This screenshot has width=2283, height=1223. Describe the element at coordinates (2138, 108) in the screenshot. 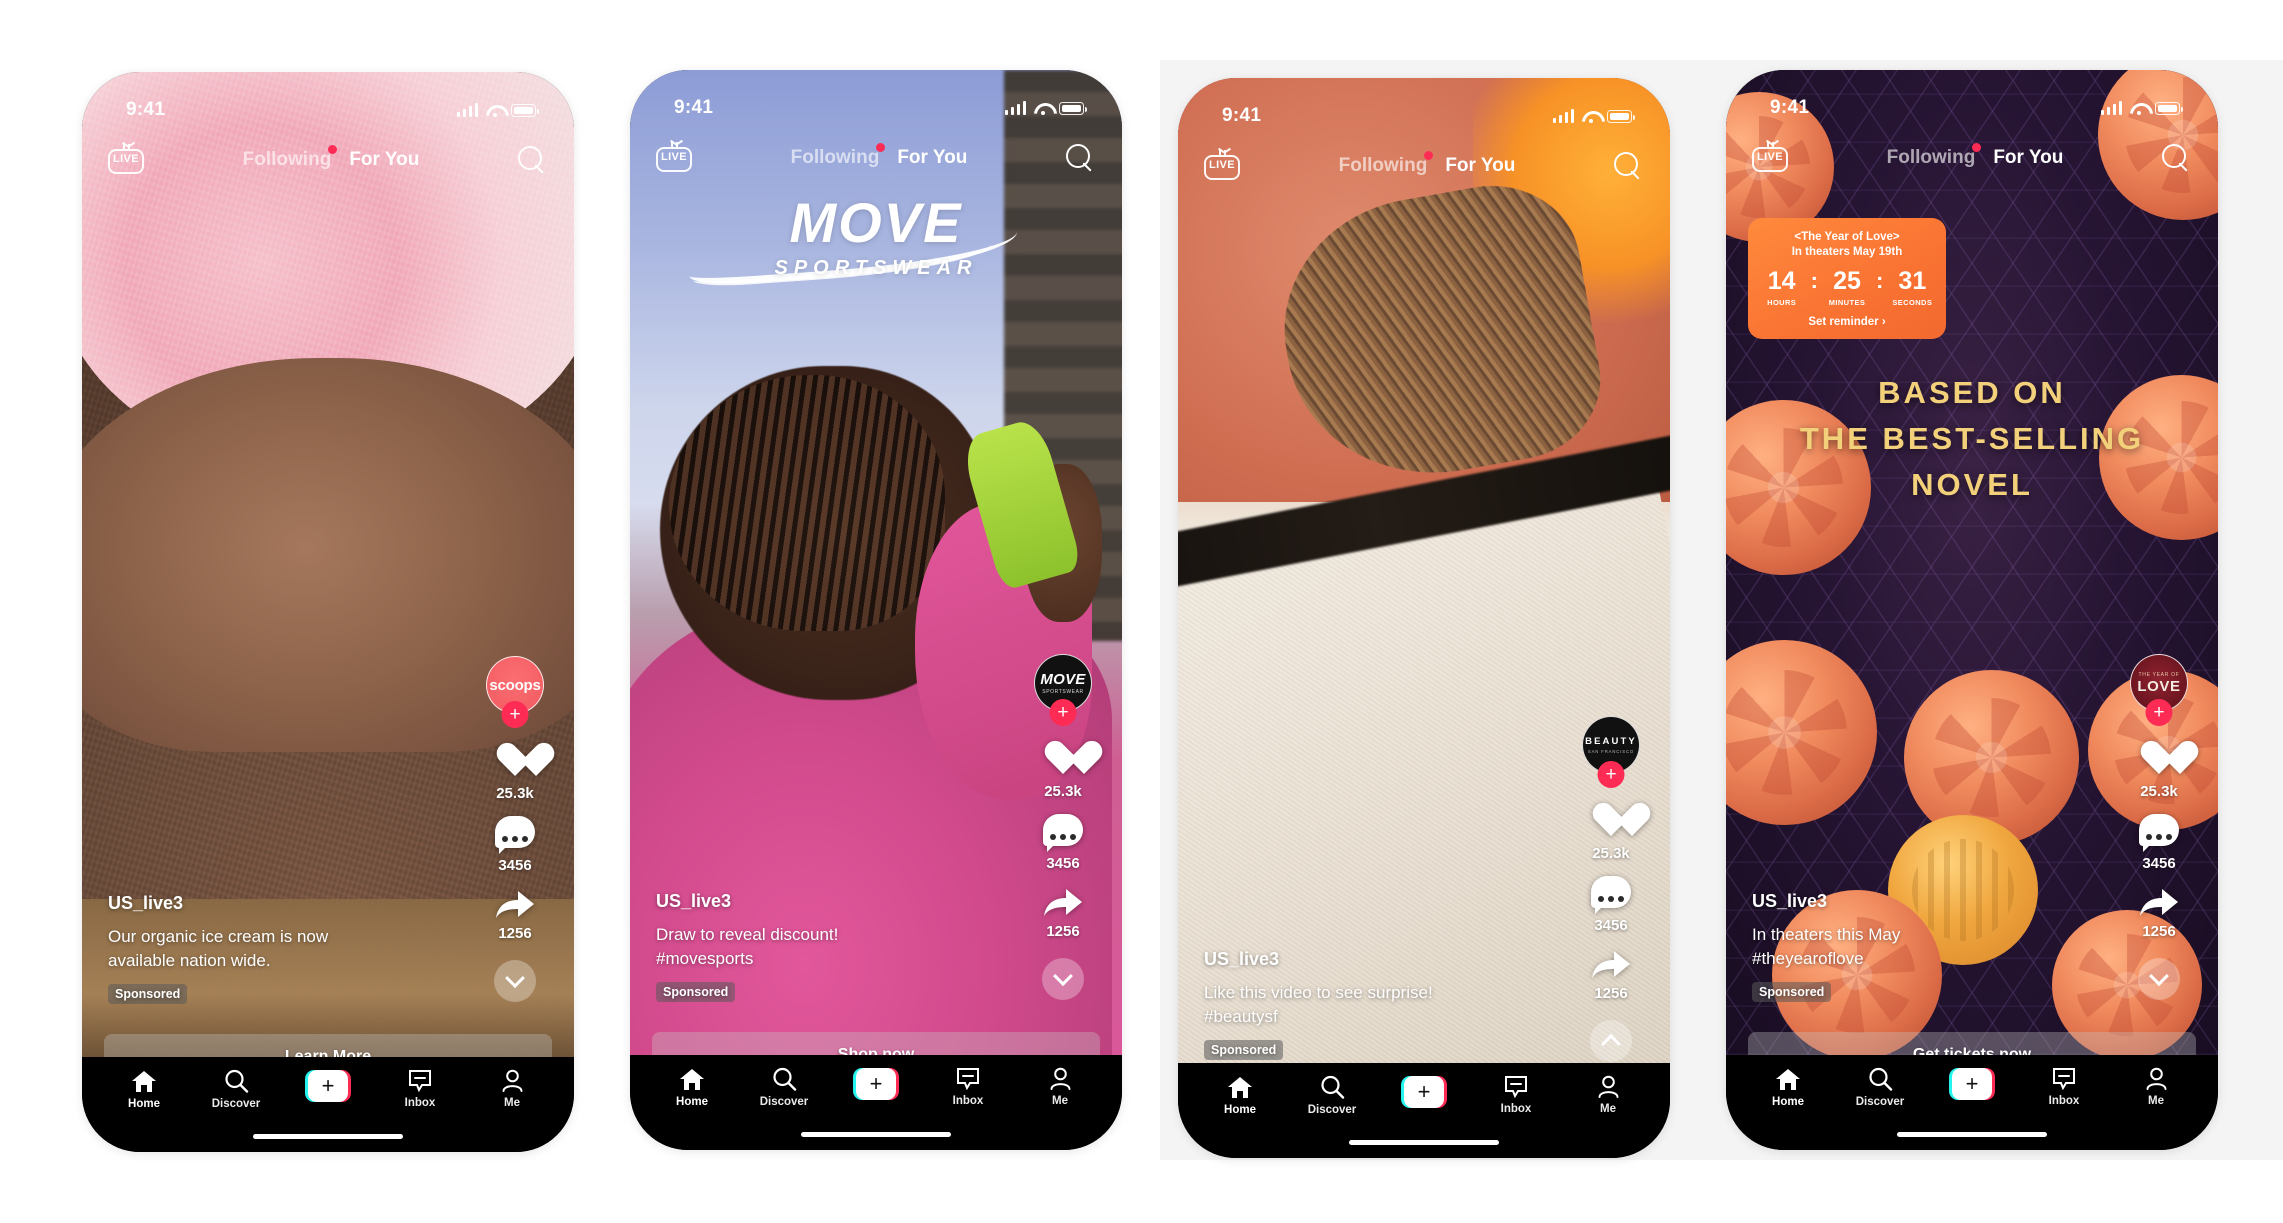

I see `wifi-icon` at that location.